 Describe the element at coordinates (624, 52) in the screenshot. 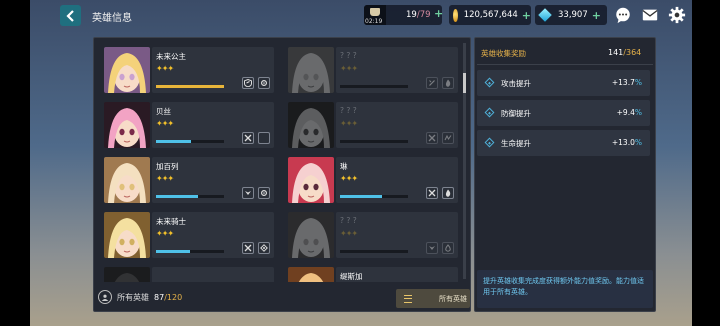

I see `collection-count: 141/364` at that location.